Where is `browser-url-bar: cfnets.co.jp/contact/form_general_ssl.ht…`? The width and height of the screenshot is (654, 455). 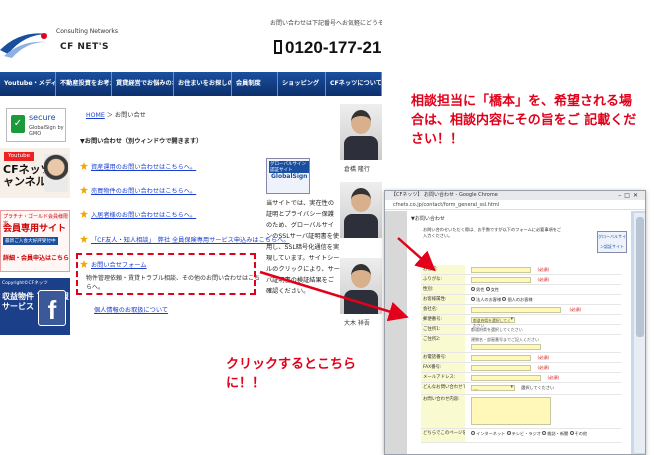
browser-url-bar: cfnets.co.jp/contact/form_general_ssl.ht… is located at coordinates (515, 205).